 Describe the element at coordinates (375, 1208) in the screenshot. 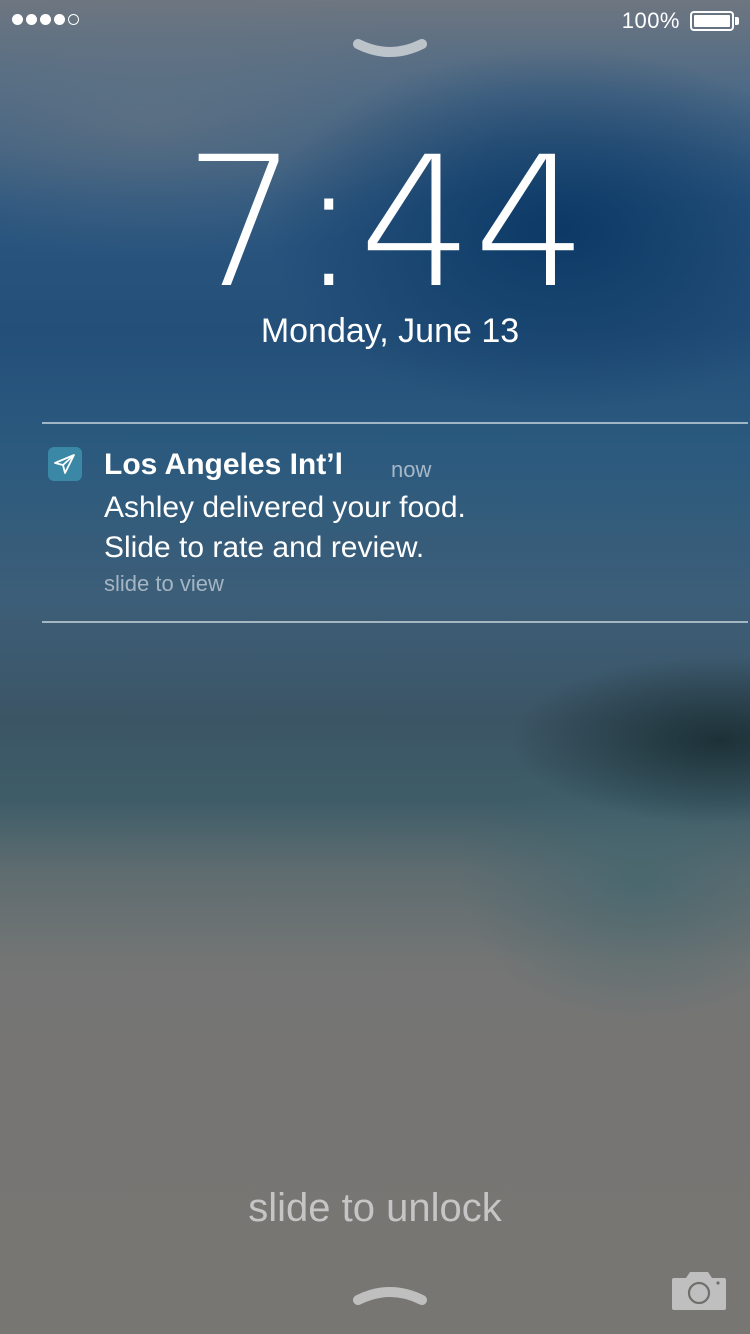

I see `slide-to-unlock: slide to unlock` at that location.